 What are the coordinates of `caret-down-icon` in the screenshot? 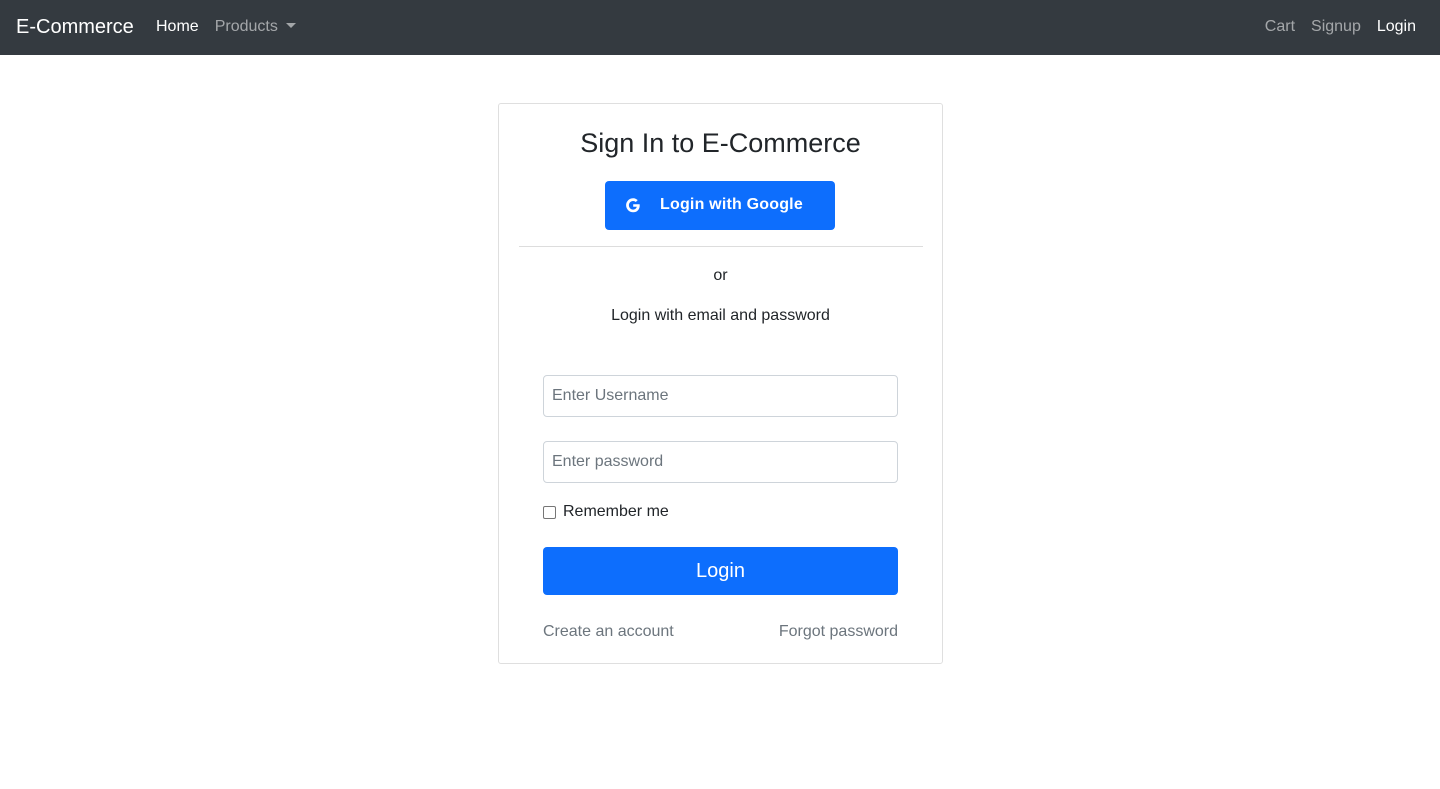 It's located at (290, 25).